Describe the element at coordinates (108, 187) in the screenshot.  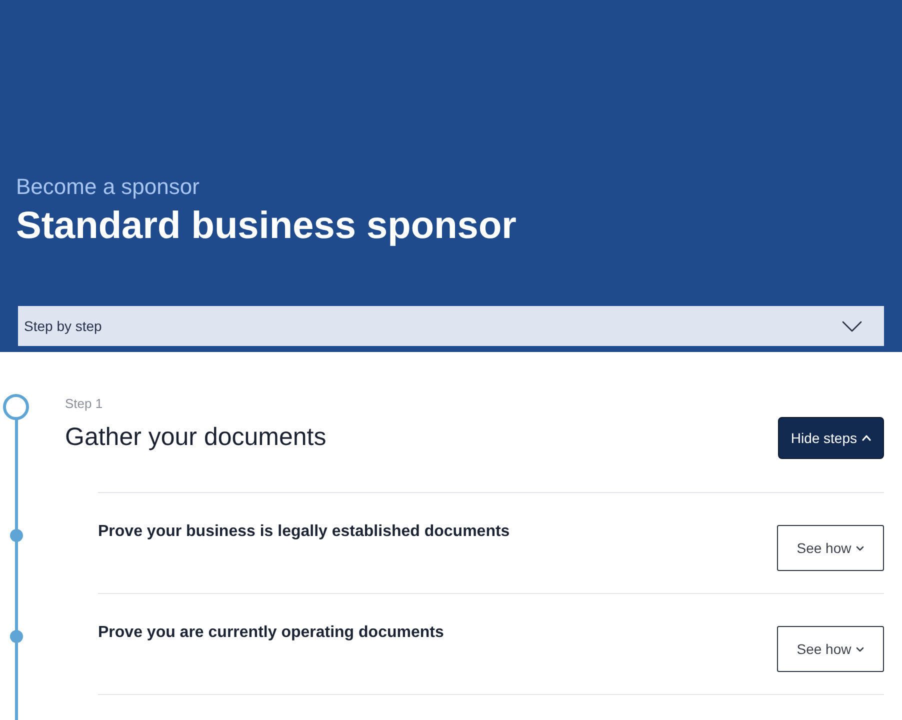
I see `page-eyebrow: Become a sponsor` at that location.